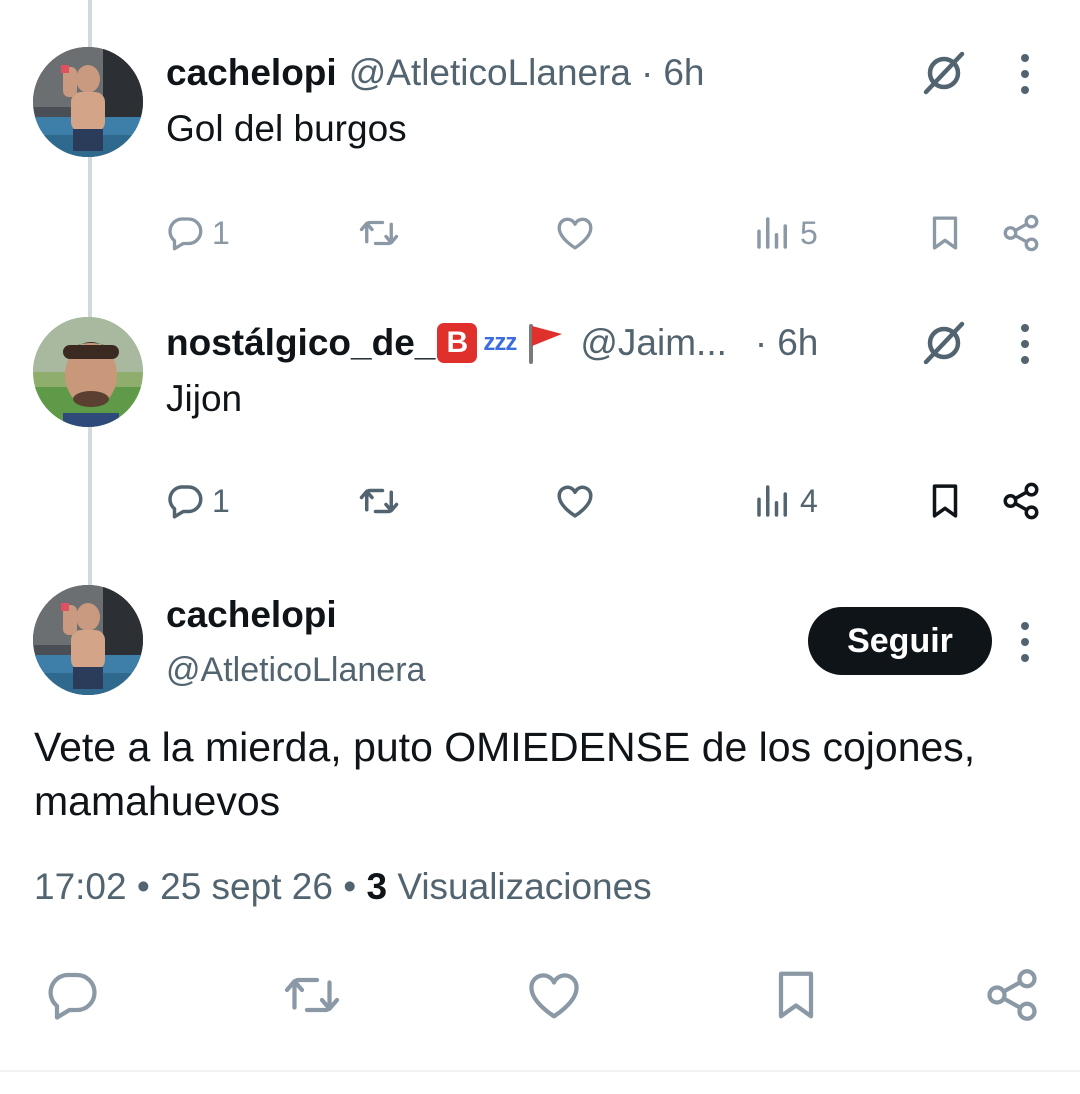  I want to click on tweet-meta: 17:02 • 25 sept 26 • 3 Visualizaciones, so click(343, 887).